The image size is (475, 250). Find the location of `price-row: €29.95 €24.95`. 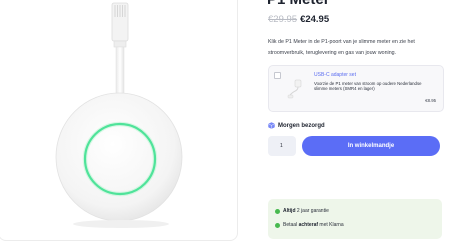

price-row: €29.95 €24.95 is located at coordinates (298, 20).